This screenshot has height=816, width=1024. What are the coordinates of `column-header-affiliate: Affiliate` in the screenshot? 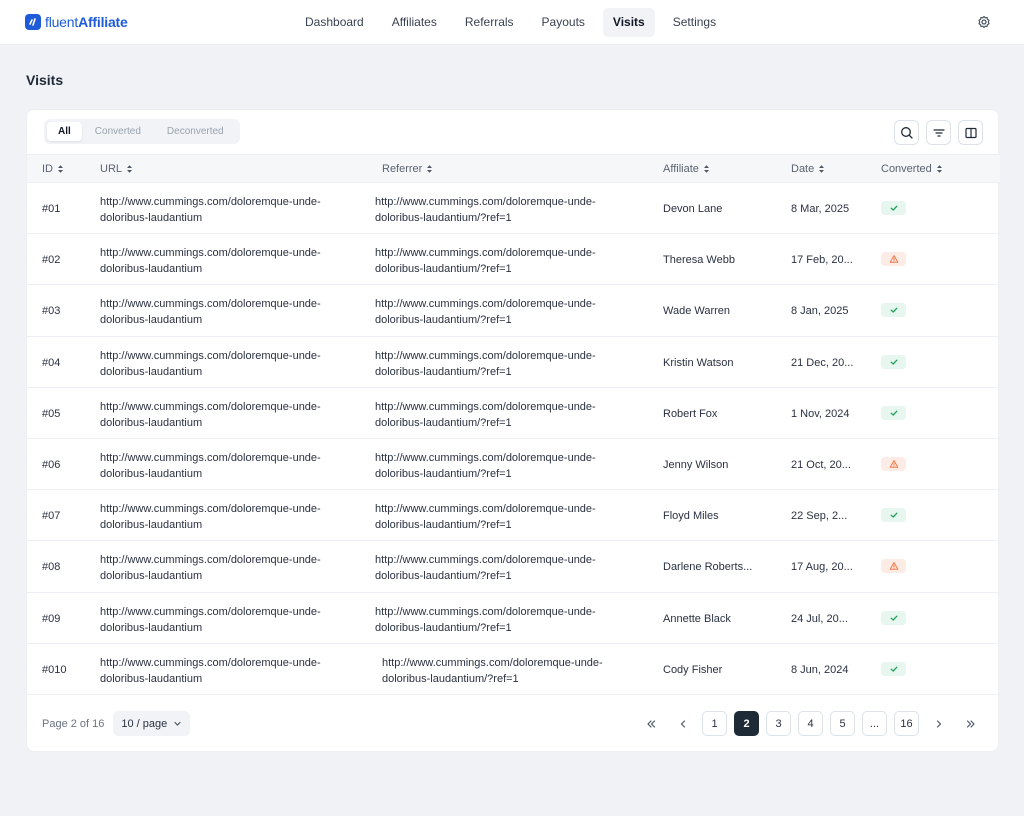 It's located at (686, 169).